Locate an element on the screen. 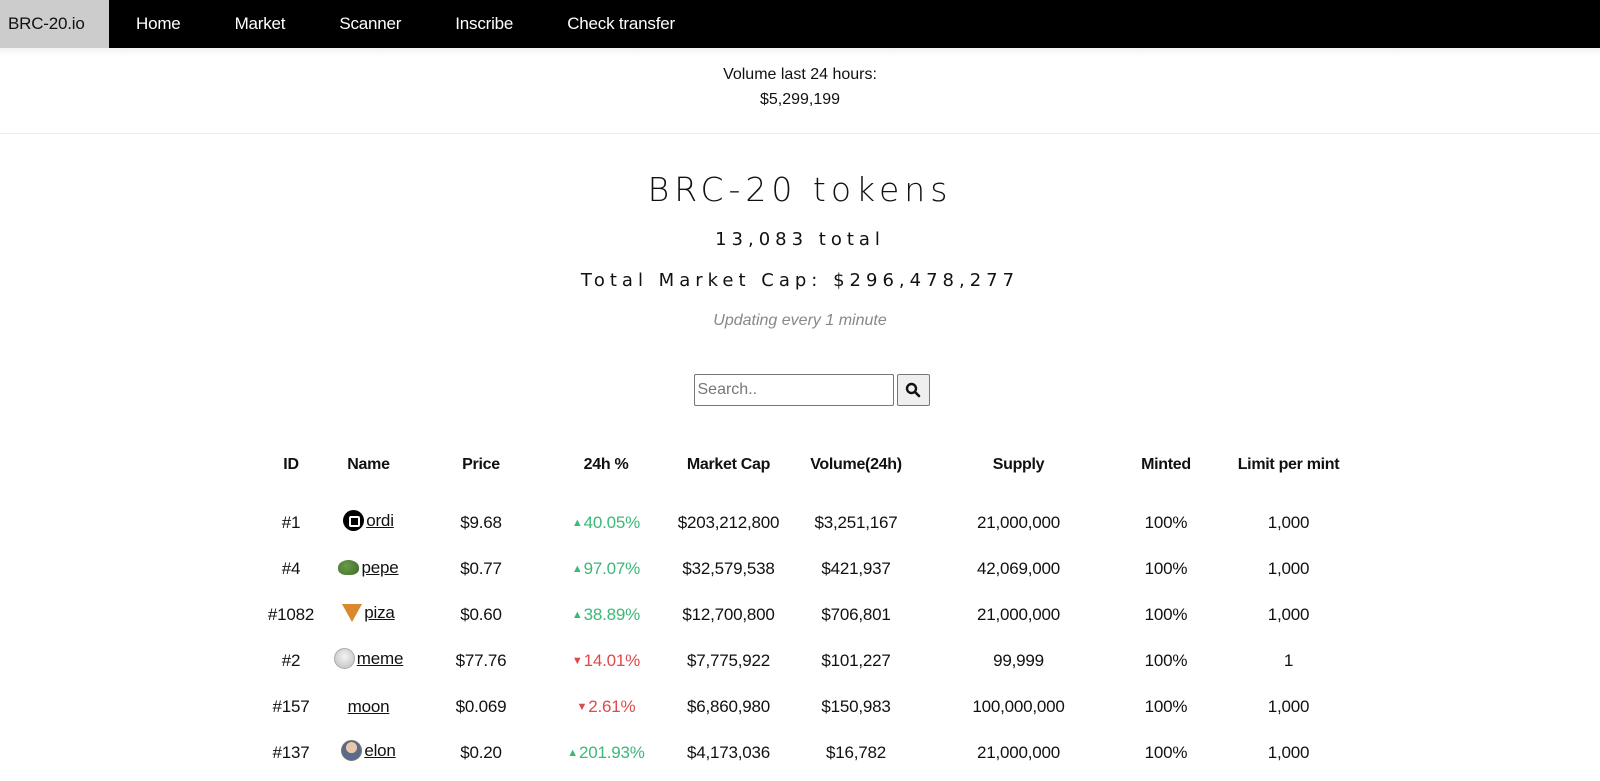 The height and width of the screenshot is (781, 1600). token-market-cap: $12,700,800 is located at coordinates (728, 614).